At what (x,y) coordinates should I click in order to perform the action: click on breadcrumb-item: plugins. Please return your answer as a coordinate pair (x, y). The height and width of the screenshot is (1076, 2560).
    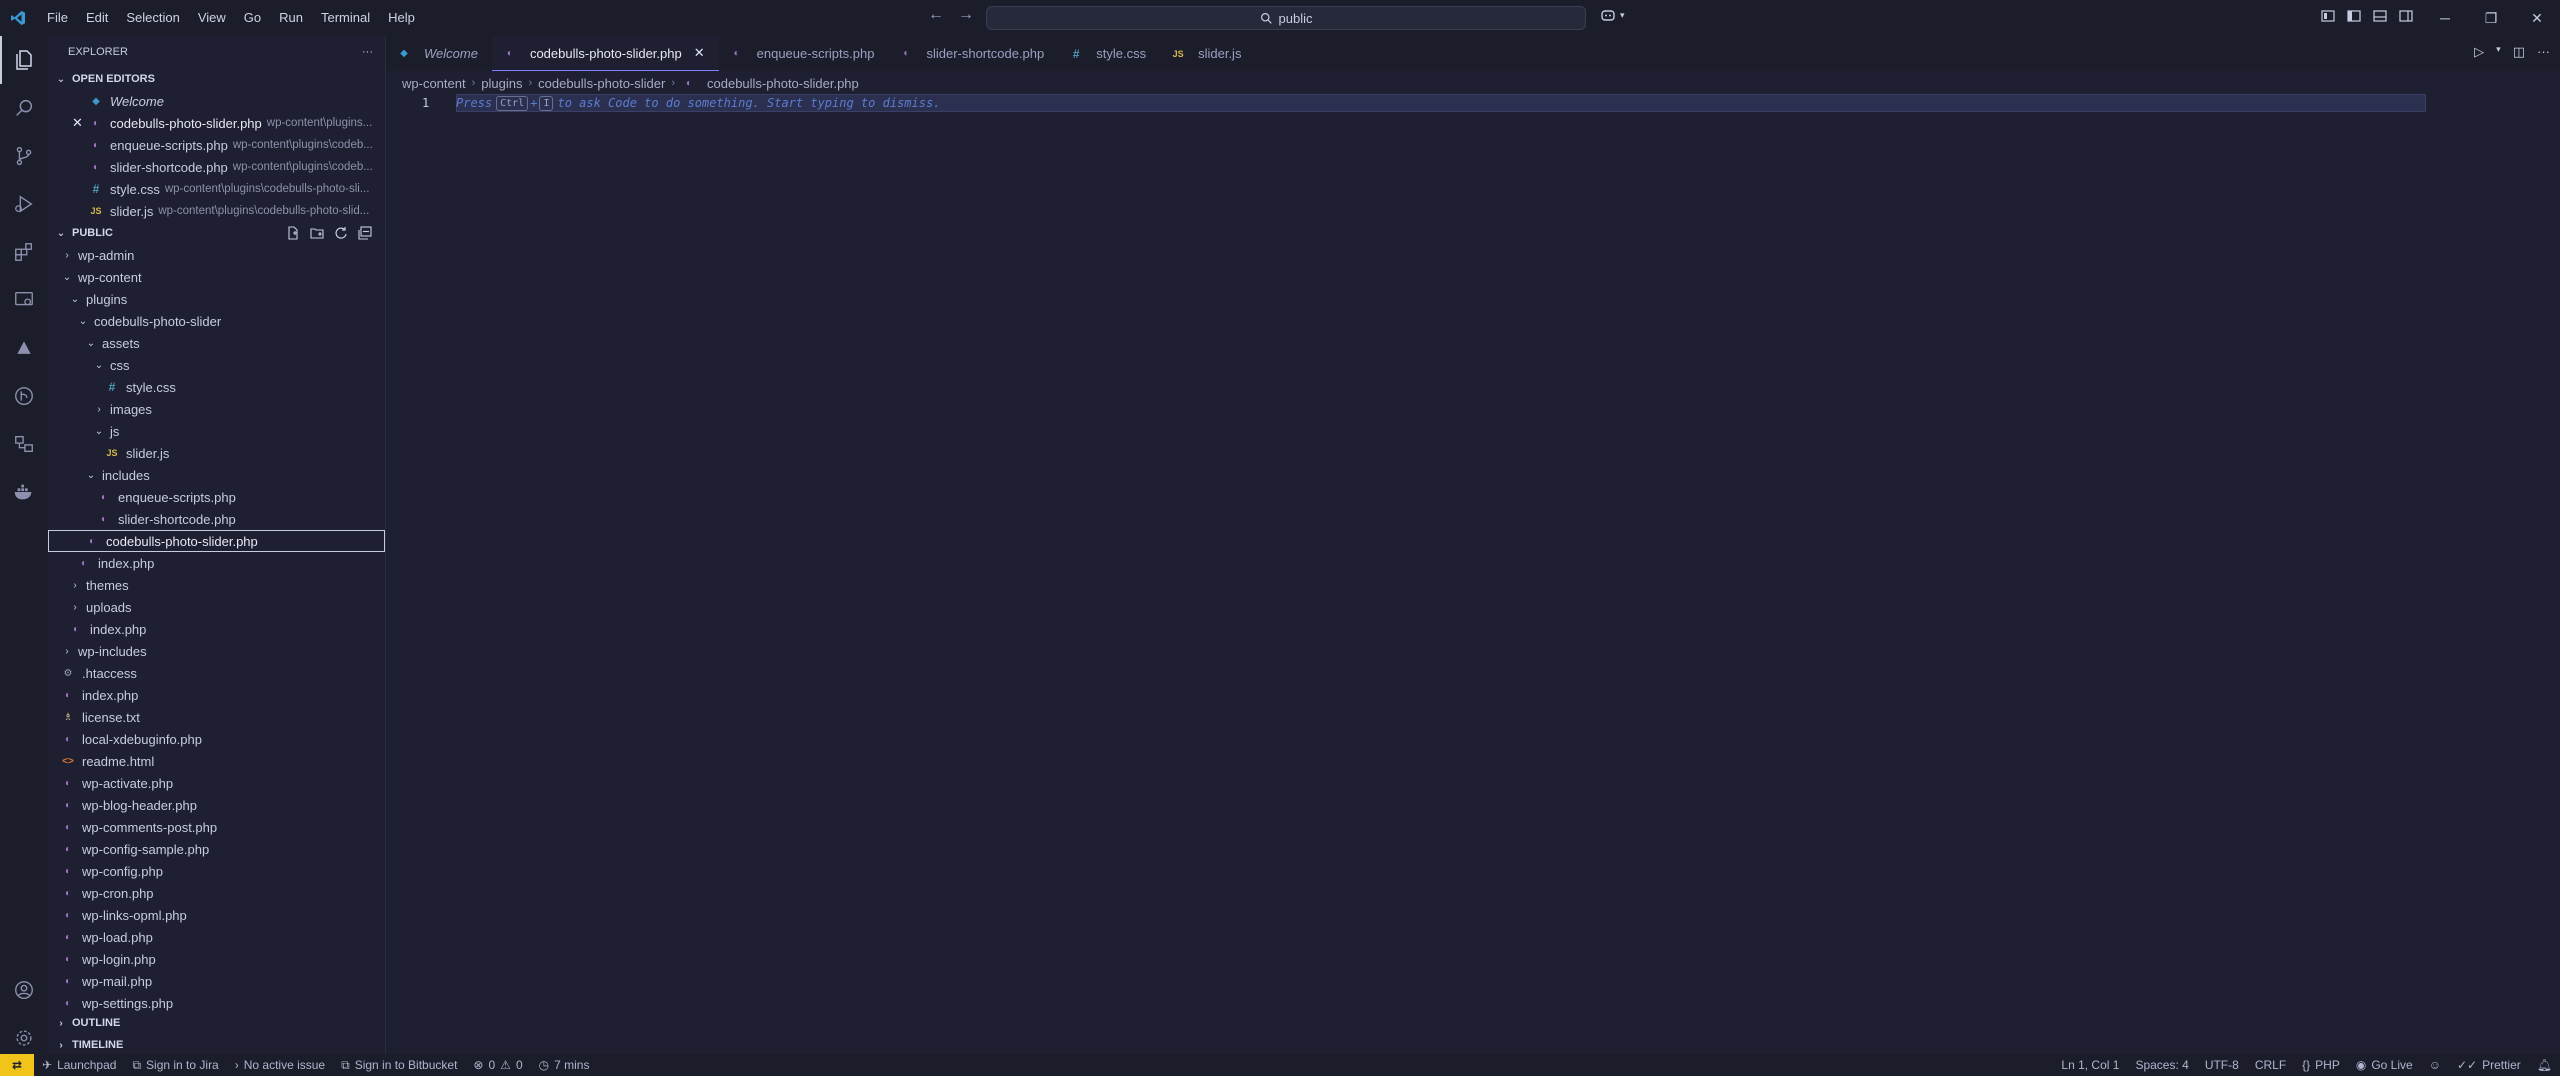
    Looking at the image, I should click on (501, 83).